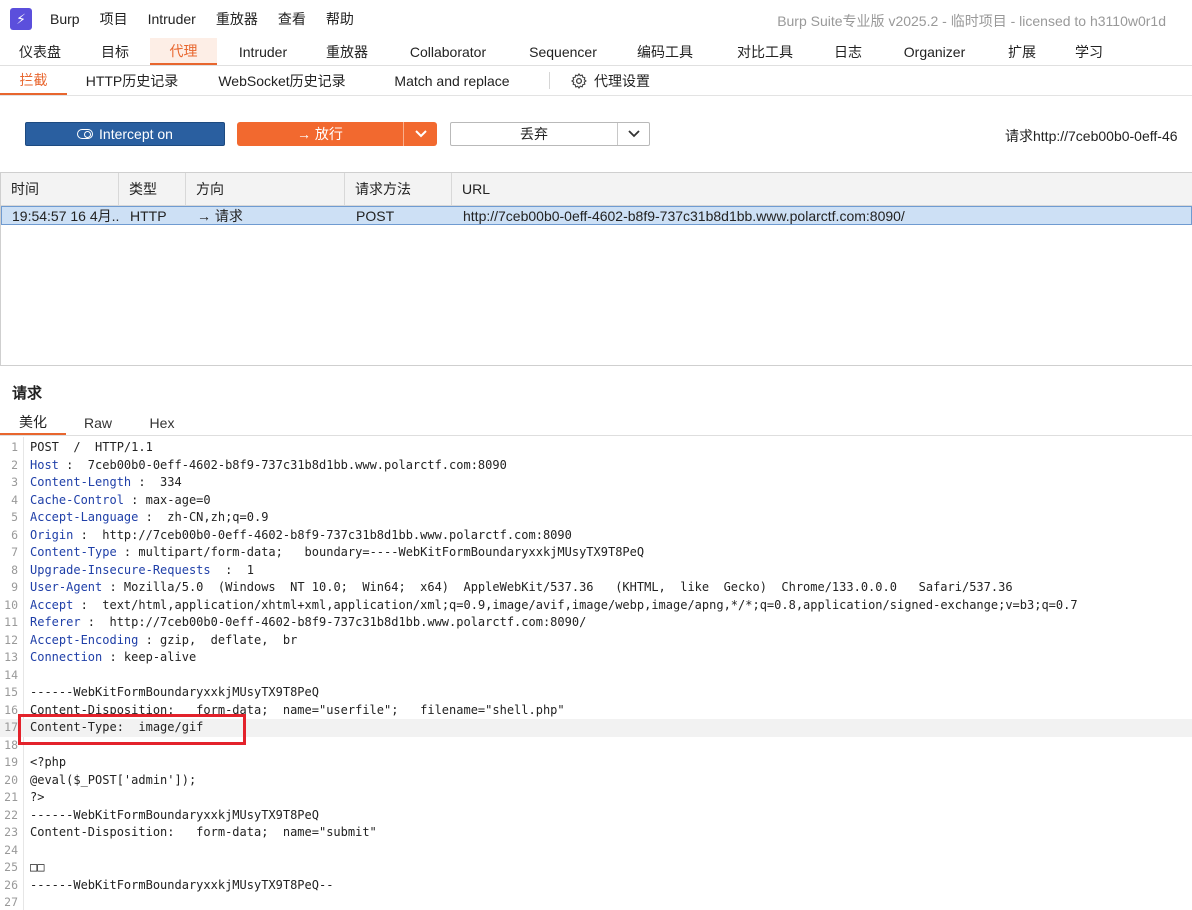 The width and height of the screenshot is (1192, 910). What do you see at coordinates (60, 189) in the screenshot?
I see `column-time: 时间` at bounding box center [60, 189].